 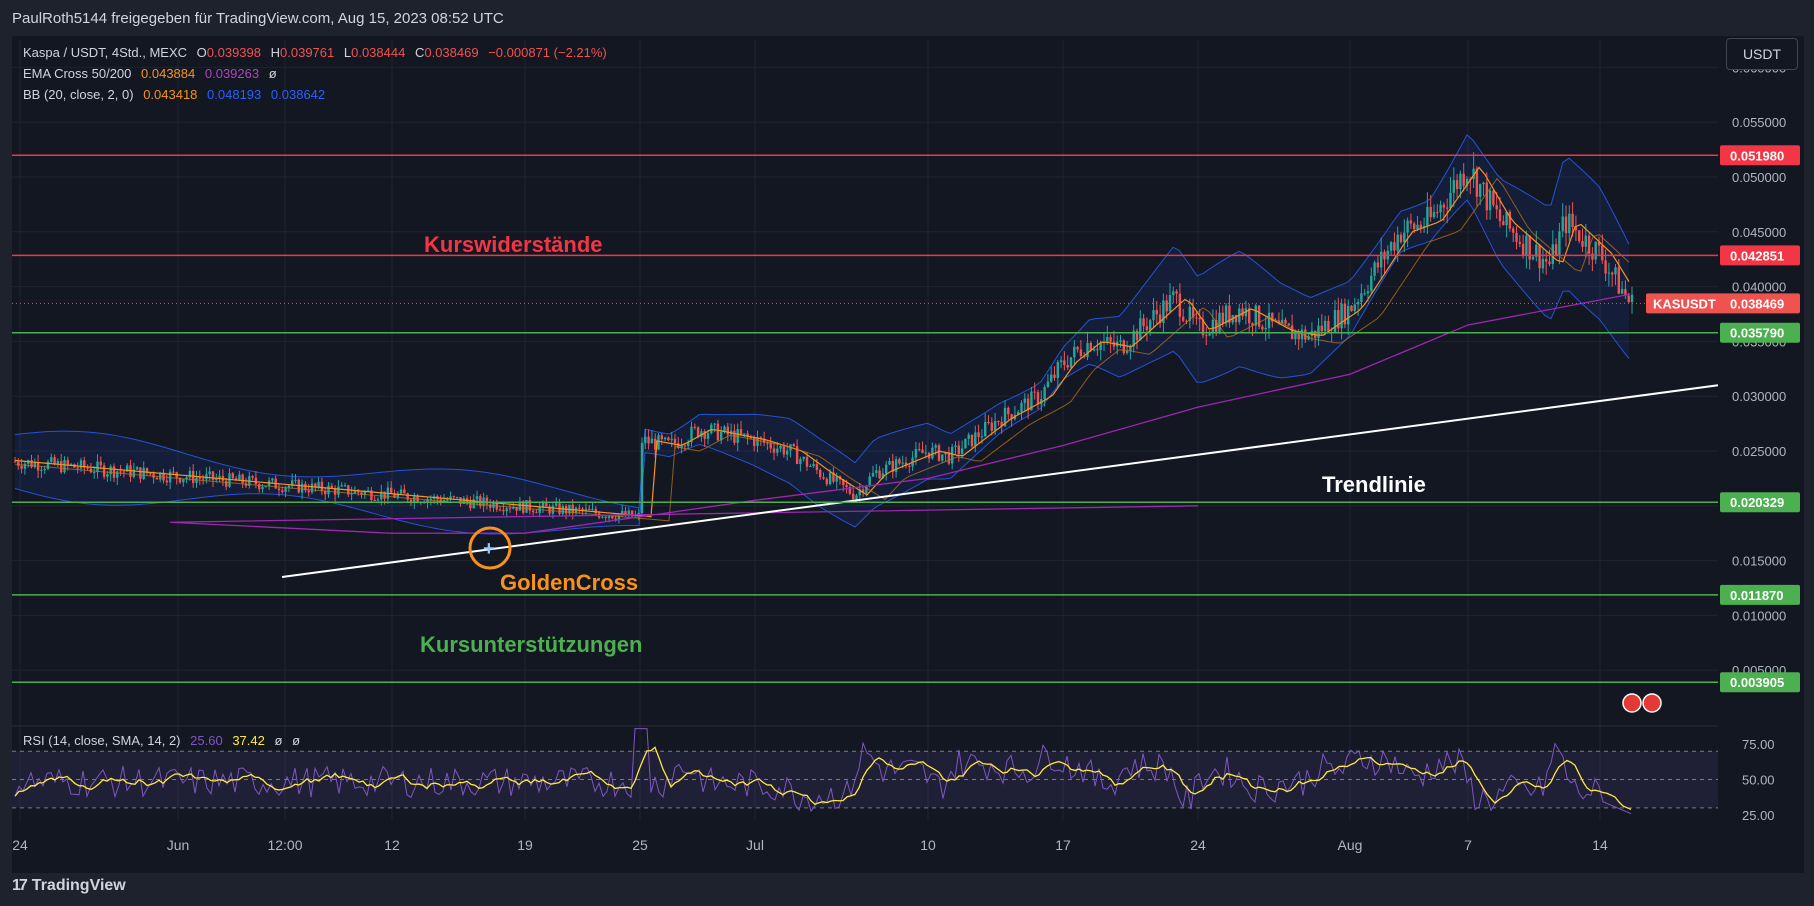 I want to click on ema-slow-value: 0.039263, so click(x=232, y=73).